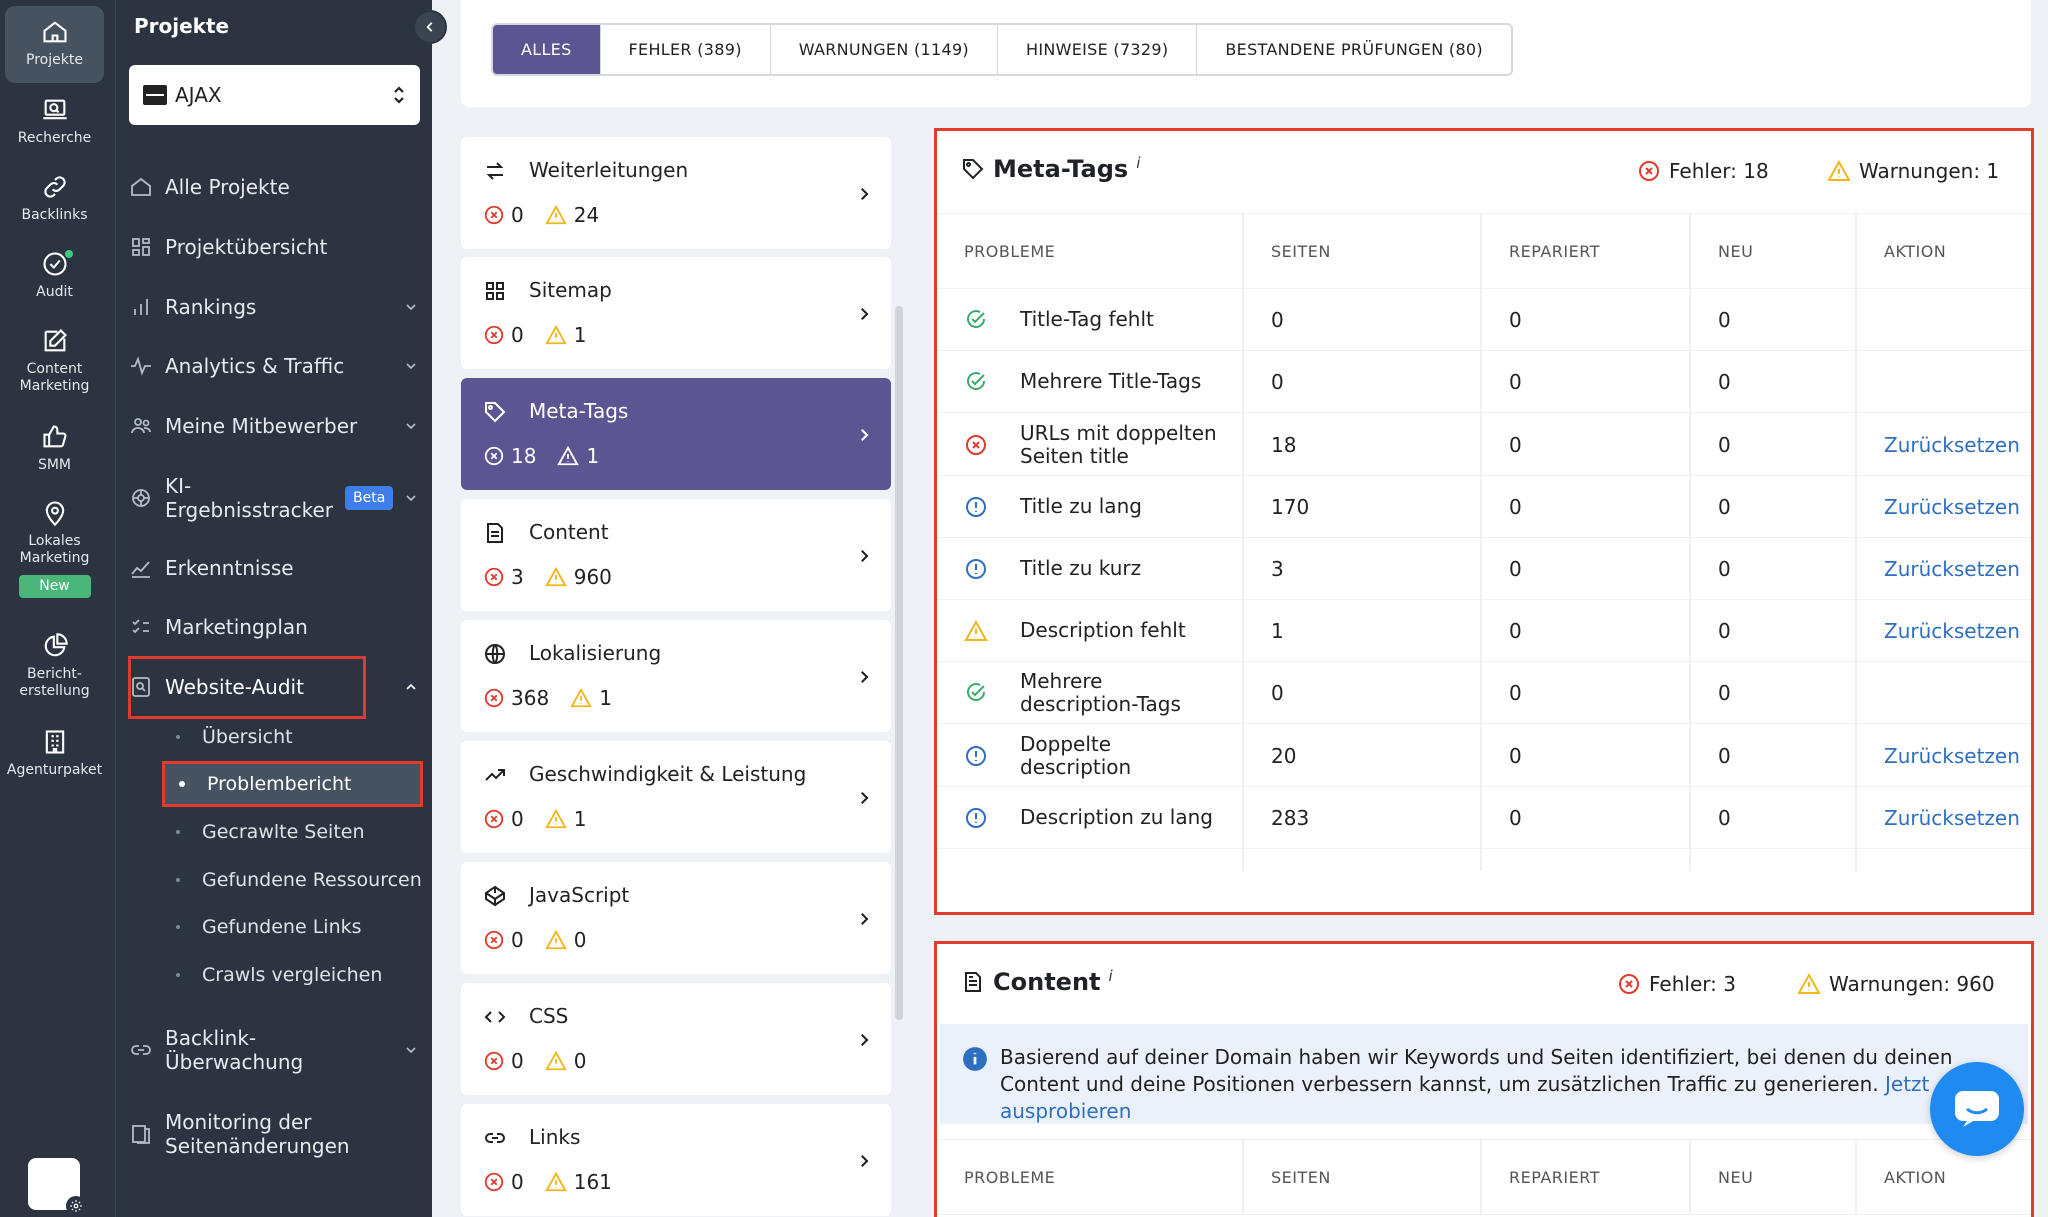 The image size is (2048, 1217). Describe the element at coordinates (676, 1039) in the screenshot. I see `category-card-css: CSS 0 0` at that location.